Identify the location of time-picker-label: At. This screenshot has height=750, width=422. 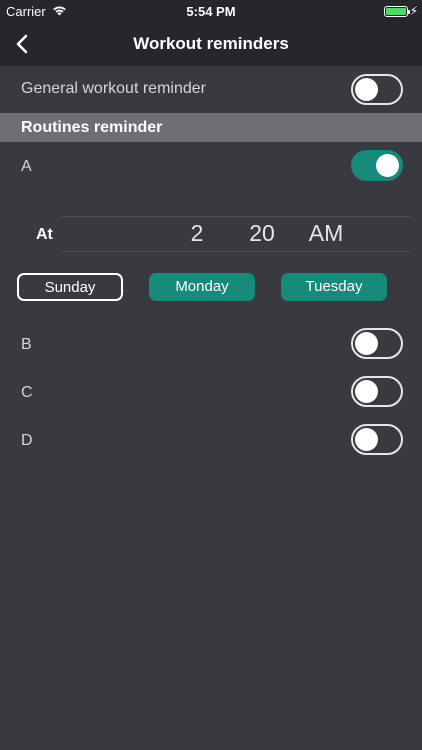
(44, 234).